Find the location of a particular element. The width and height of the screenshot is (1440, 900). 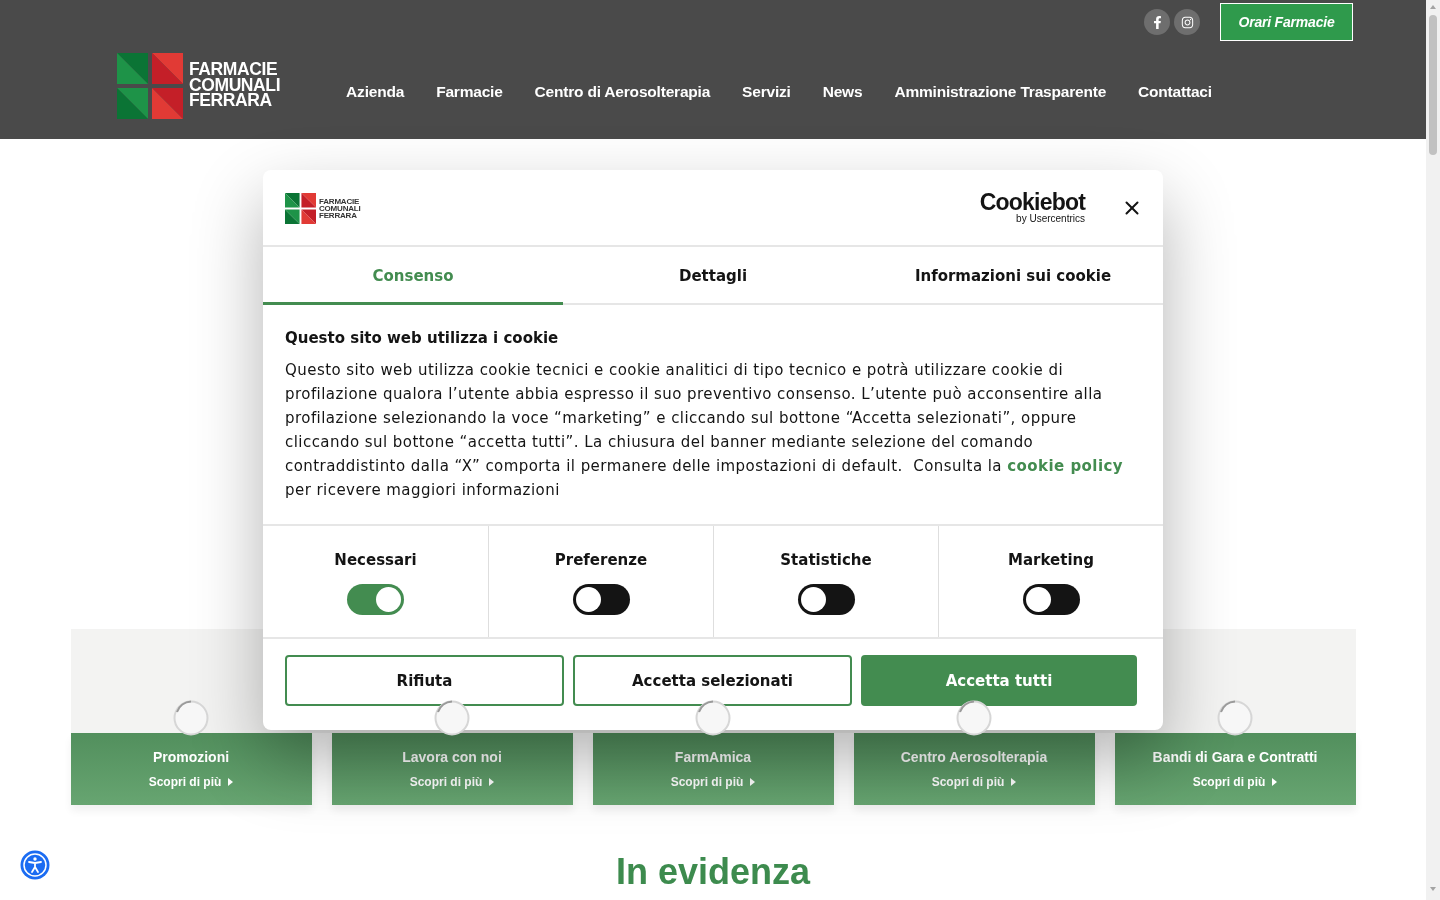

scrollbar is located at coordinates (1433, 450).